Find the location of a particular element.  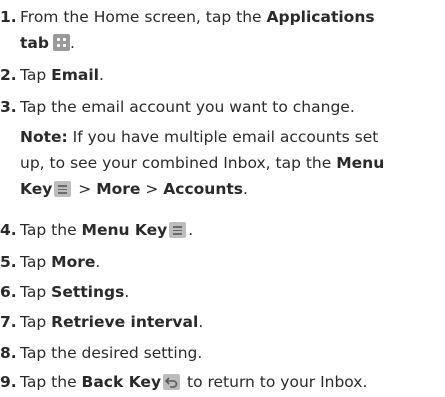

email-label: Email is located at coordinates (75, 75).